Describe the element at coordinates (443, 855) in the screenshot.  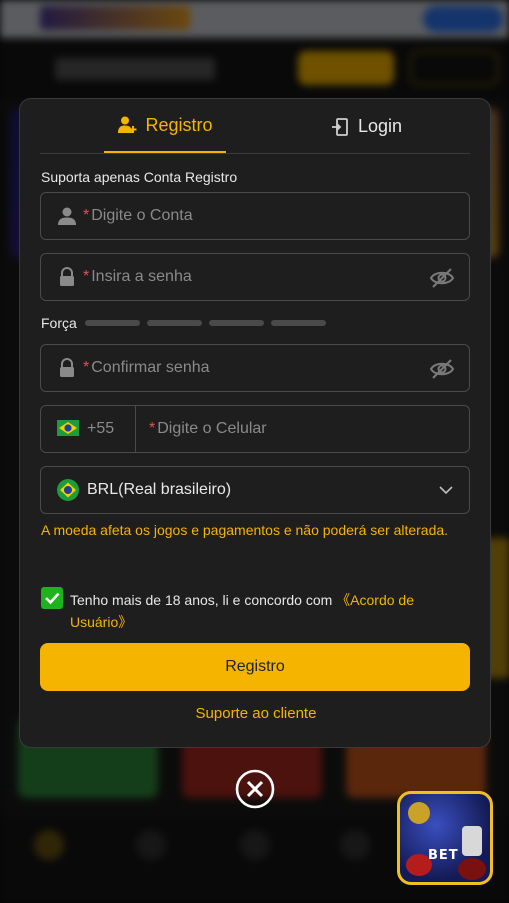
I see `app-brand-text: BET` at that location.